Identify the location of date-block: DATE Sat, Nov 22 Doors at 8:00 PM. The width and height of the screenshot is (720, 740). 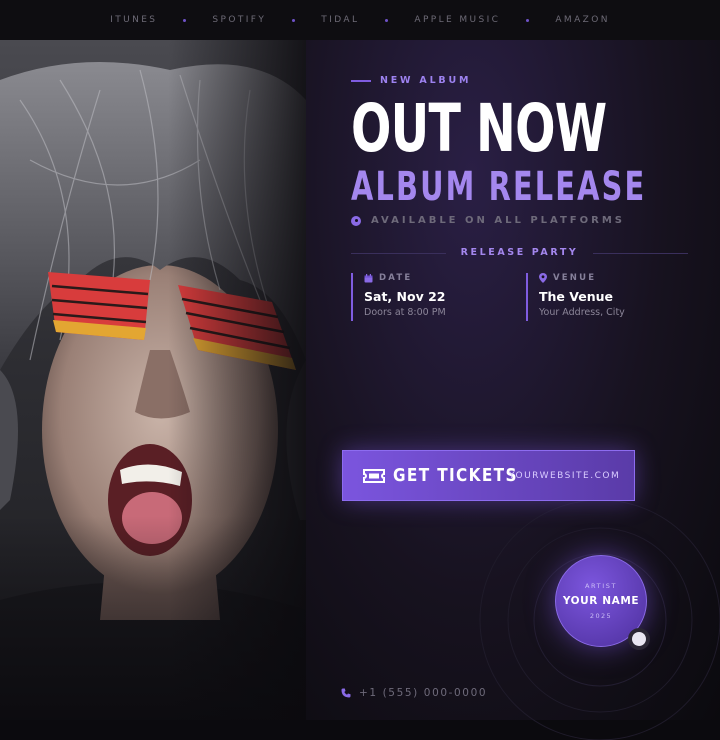
(398, 297).